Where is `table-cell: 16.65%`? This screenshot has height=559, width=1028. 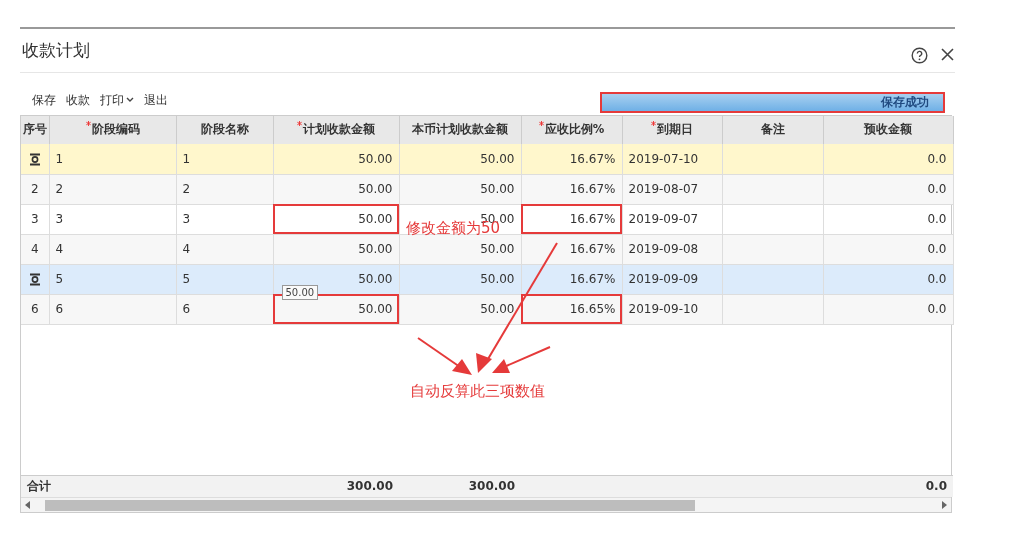
table-cell: 16.65% is located at coordinates (592, 309).